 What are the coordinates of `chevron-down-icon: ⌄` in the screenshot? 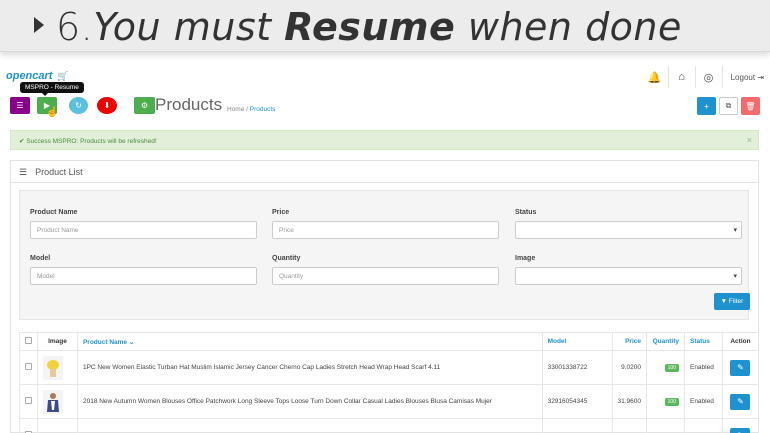 It's located at (131, 342).